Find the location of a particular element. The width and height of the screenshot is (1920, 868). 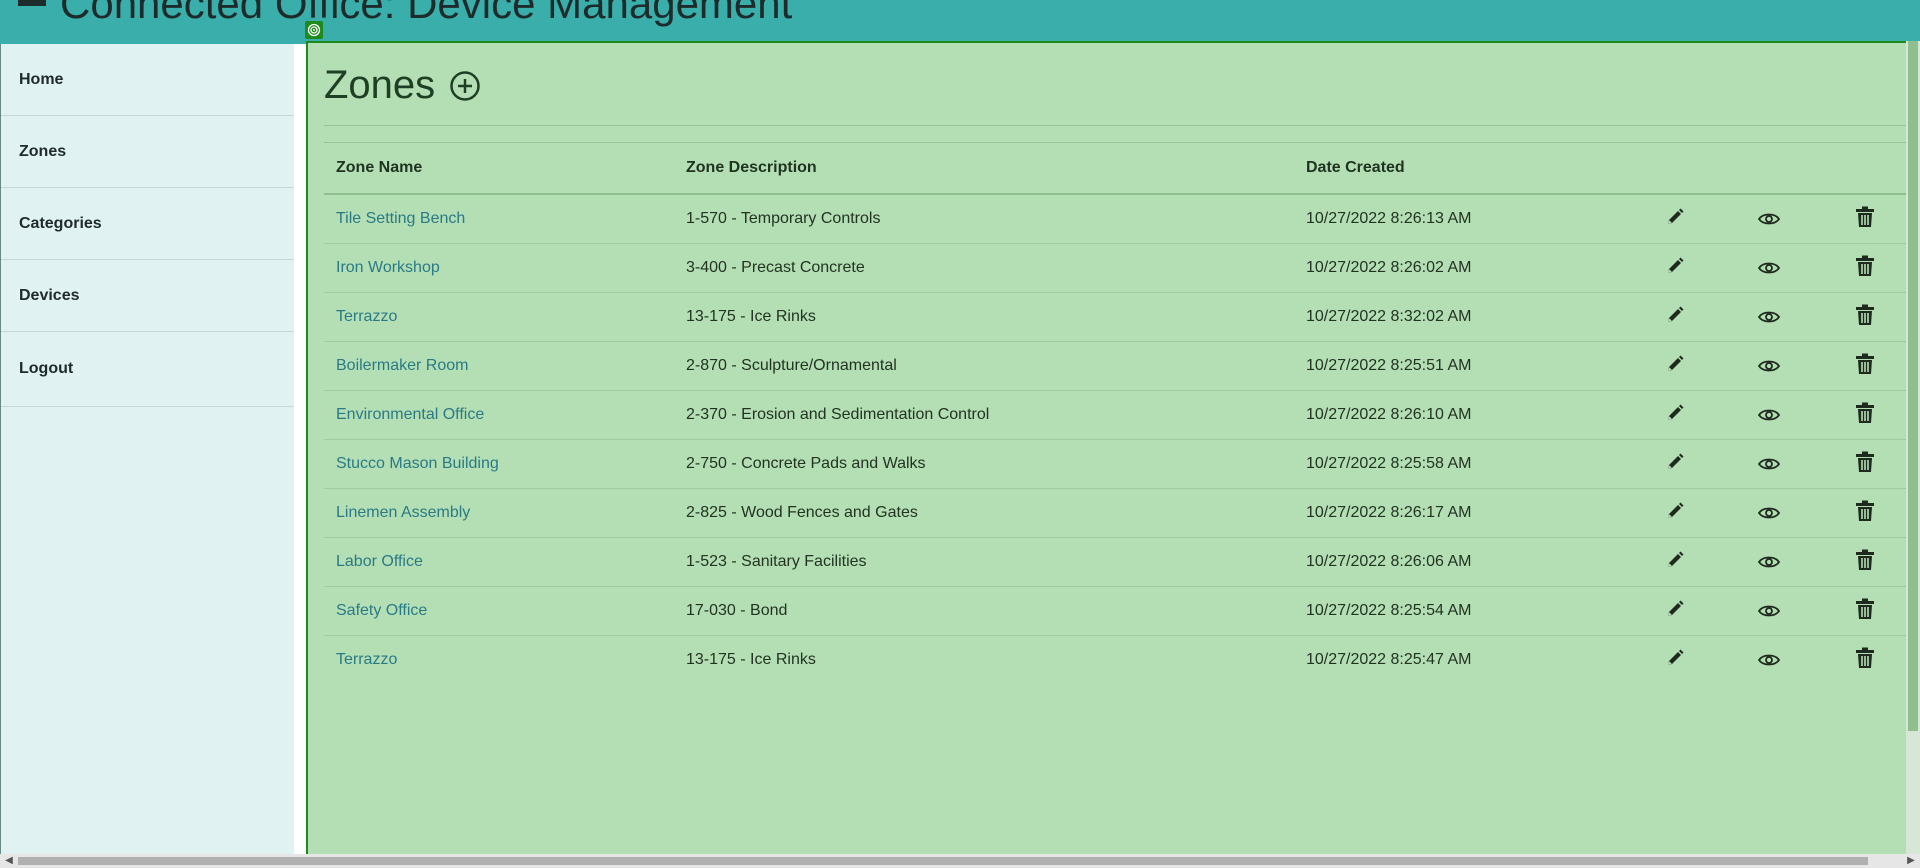

sidebar-item-categories: Categories is located at coordinates (147, 224).